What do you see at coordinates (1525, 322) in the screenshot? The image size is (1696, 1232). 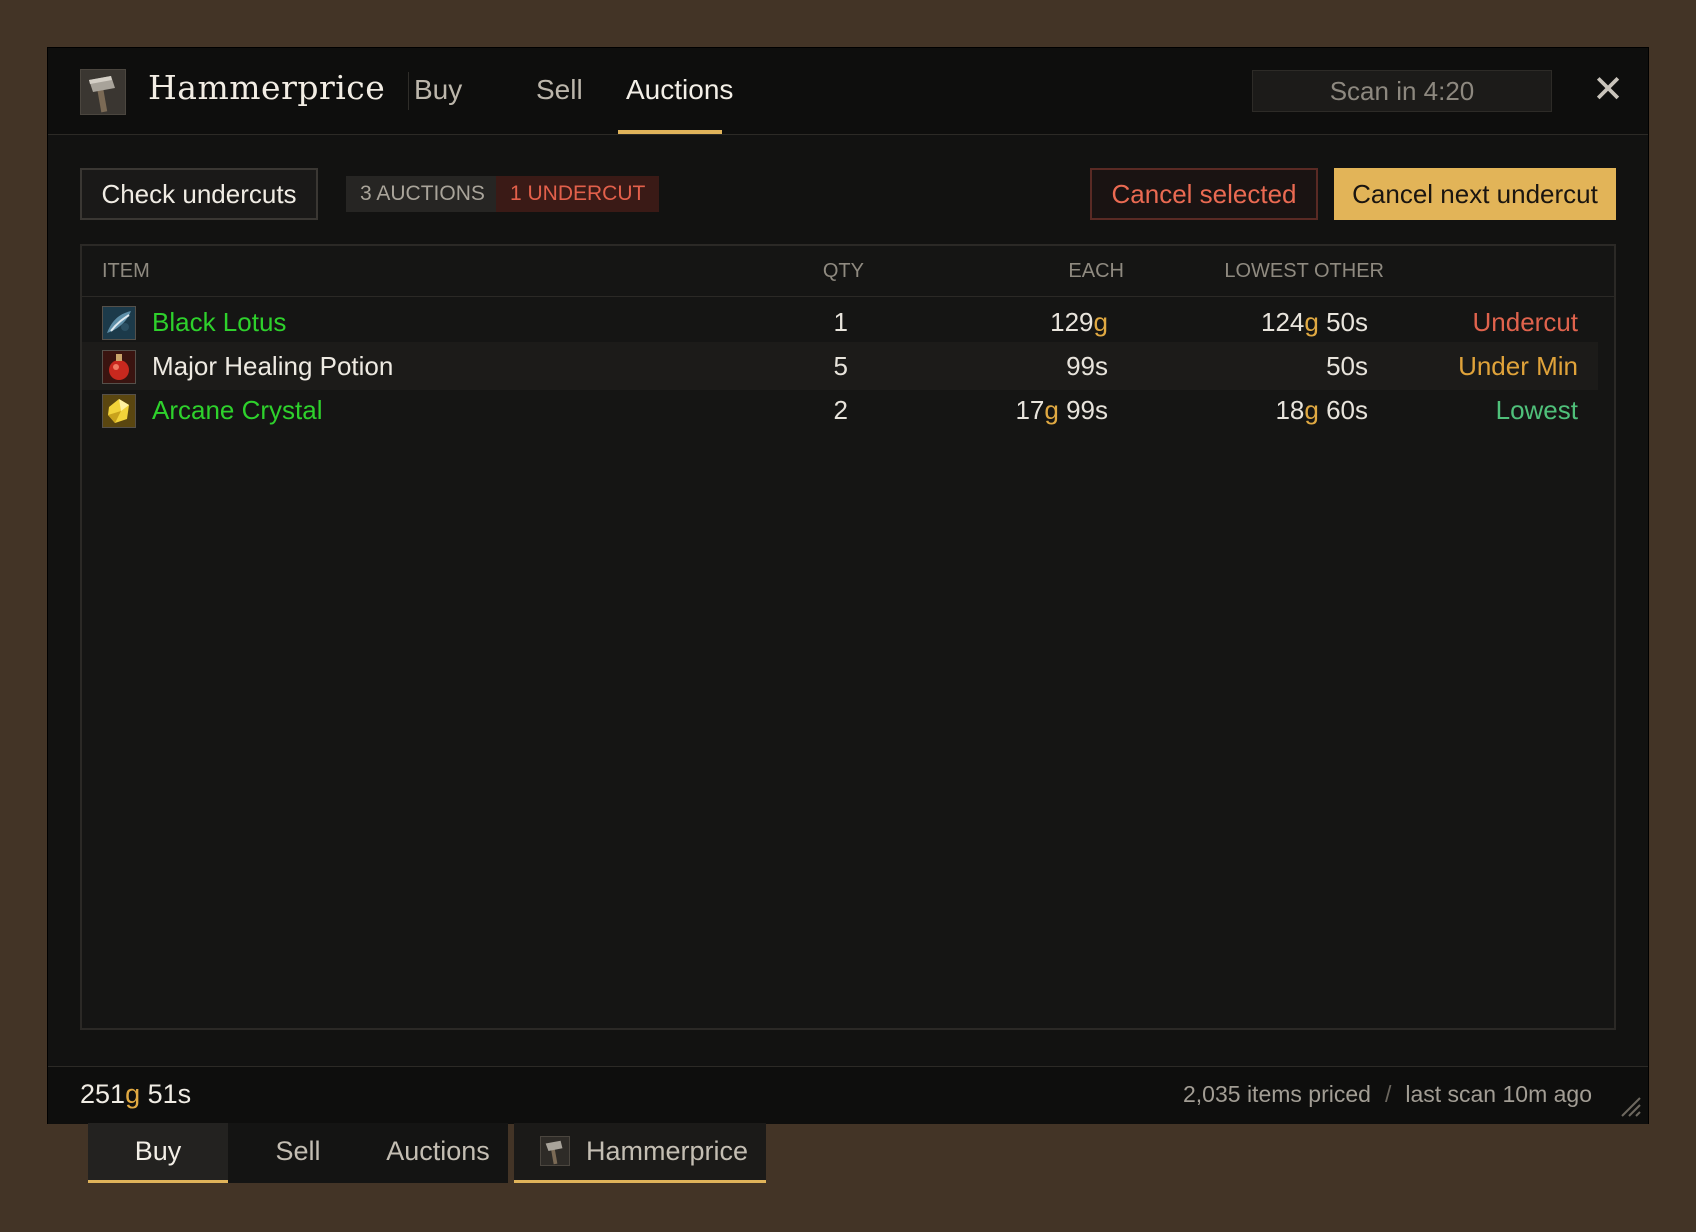 I see `status-badge: Undercut` at bounding box center [1525, 322].